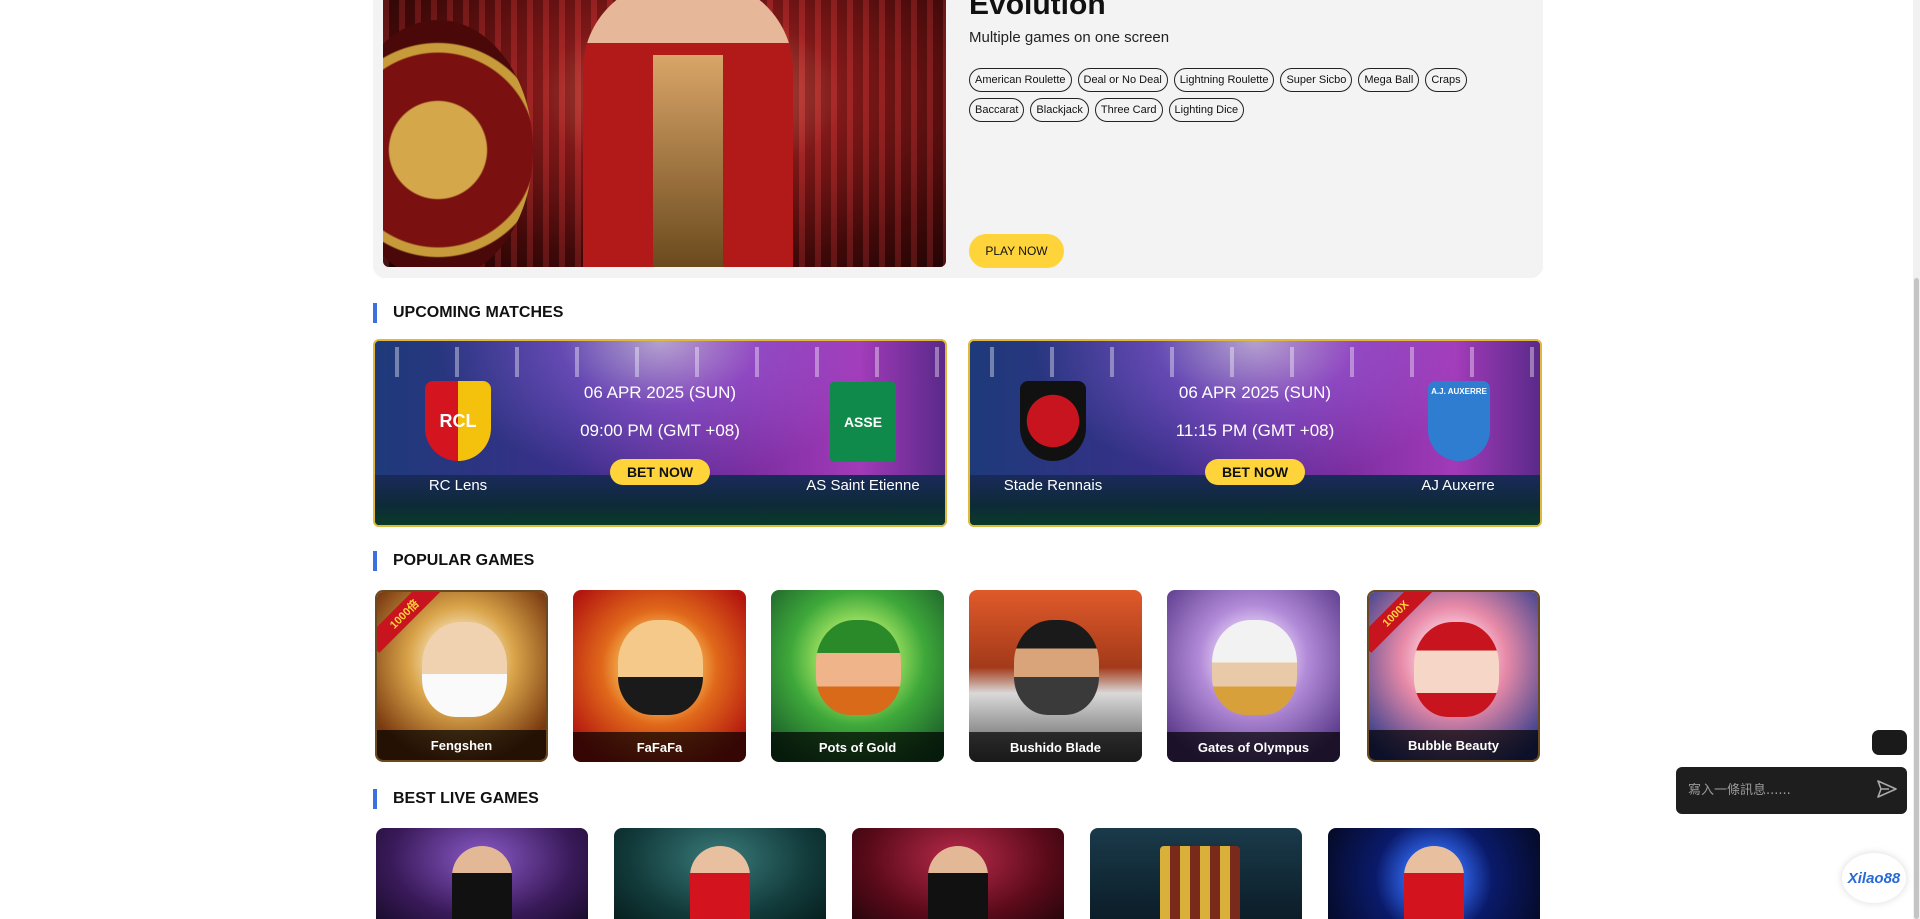  I want to click on game-tag: Baccarat, so click(997, 110).